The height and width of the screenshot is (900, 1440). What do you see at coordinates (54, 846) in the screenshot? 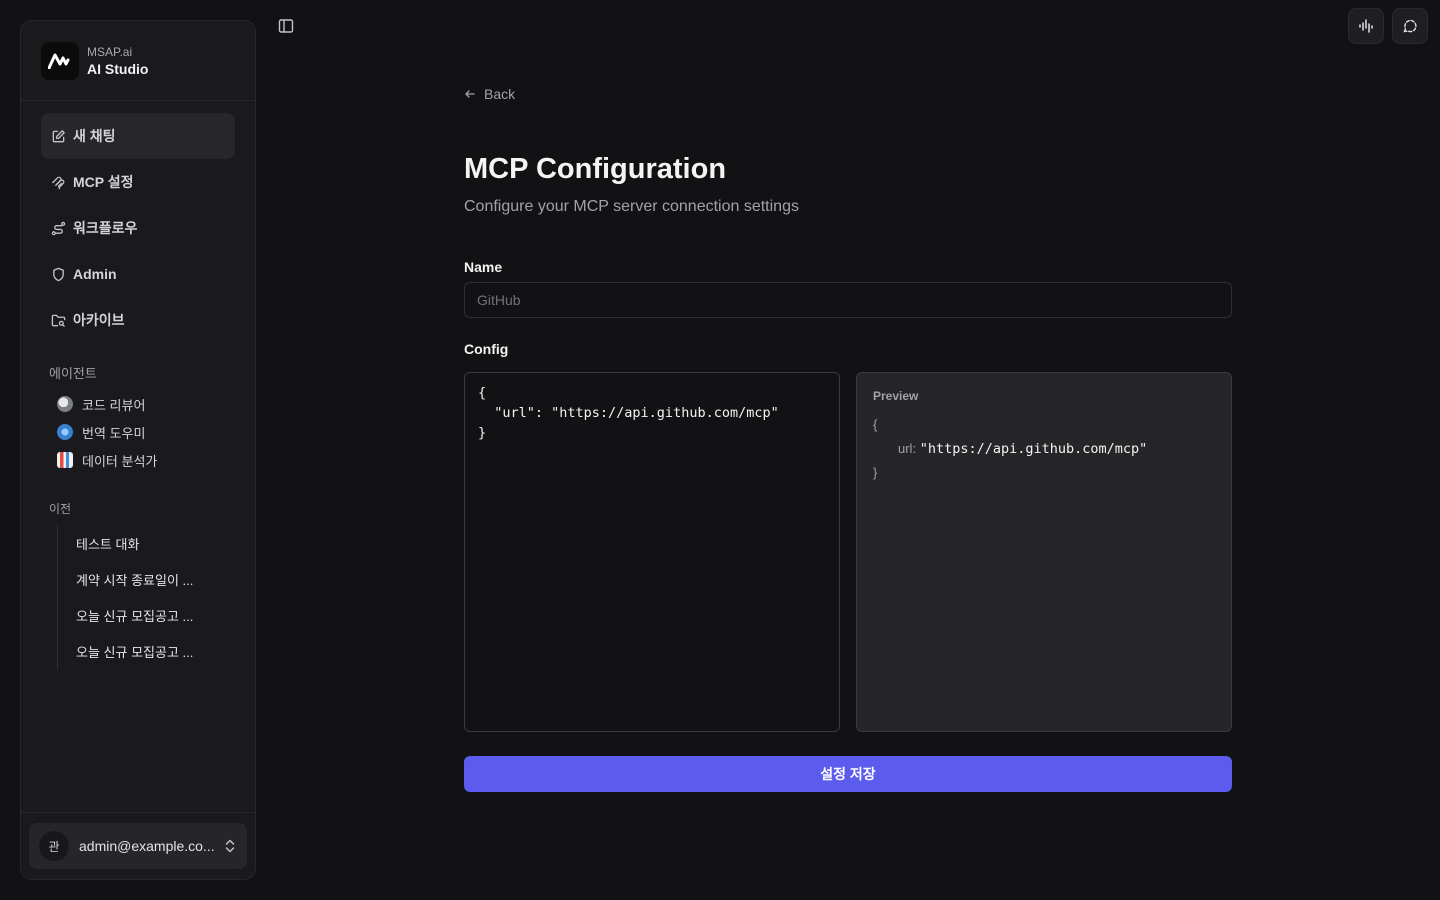
I see `avatar: 관` at bounding box center [54, 846].